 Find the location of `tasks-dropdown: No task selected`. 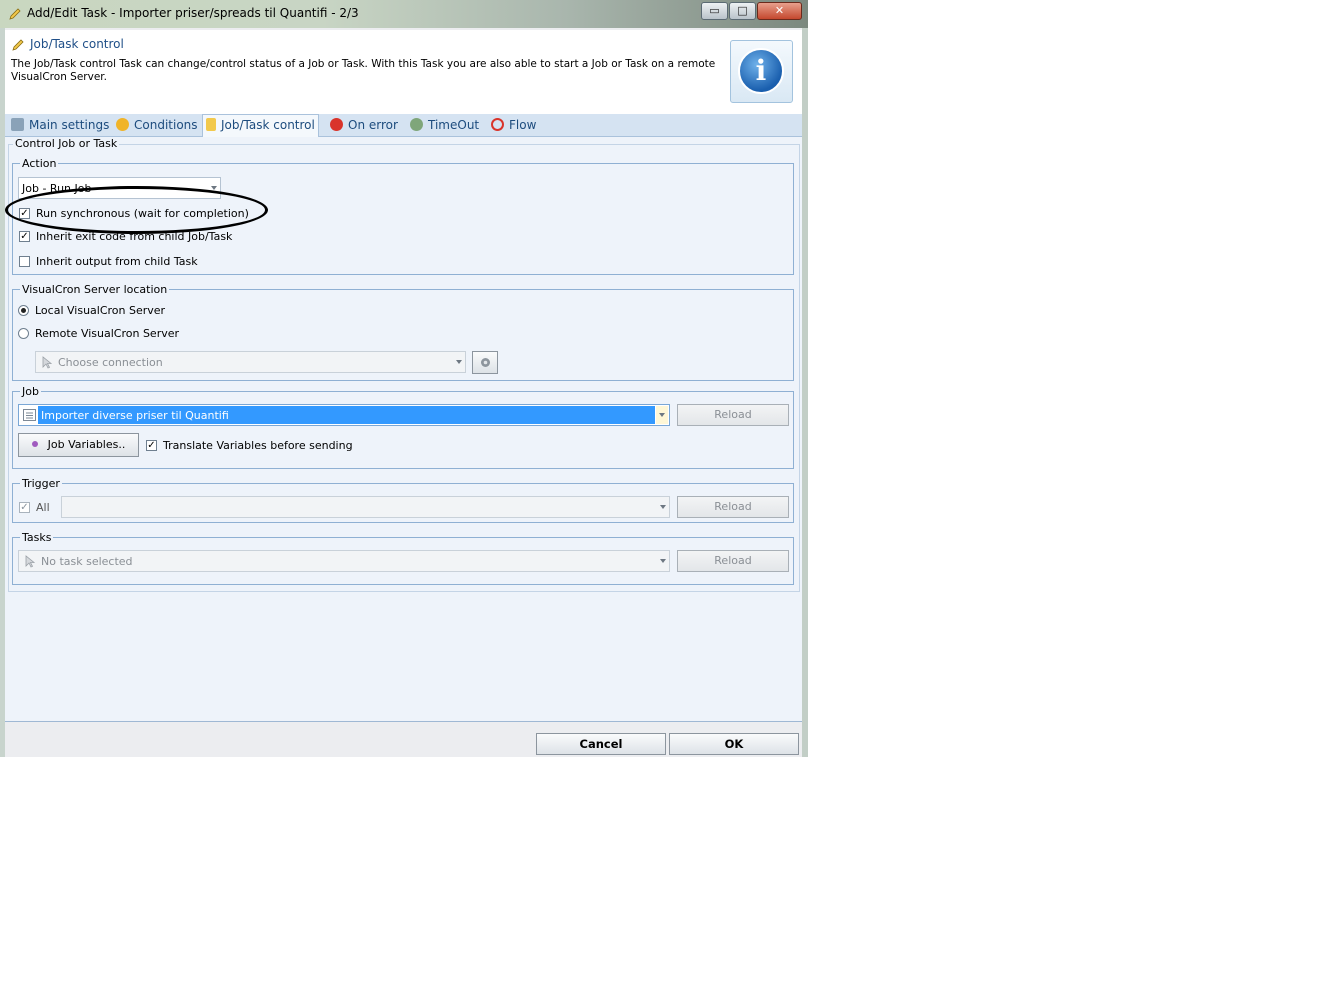

tasks-dropdown: No task selected is located at coordinates (344, 561).